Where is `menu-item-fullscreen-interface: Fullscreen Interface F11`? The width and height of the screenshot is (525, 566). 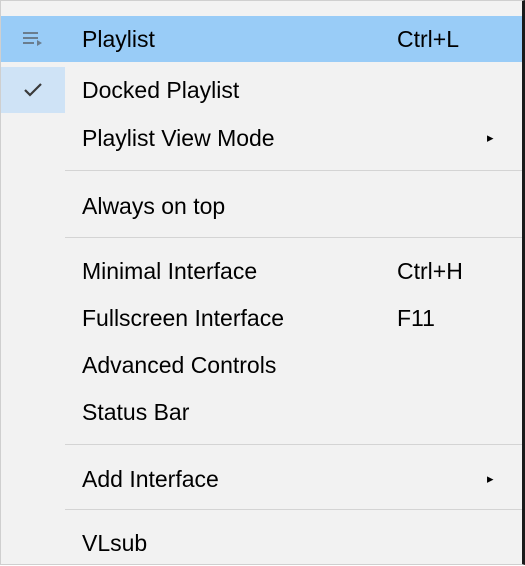 menu-item-fullscreen-interface: Fullscreen Interface F11 is located at coordinates (261, 318).